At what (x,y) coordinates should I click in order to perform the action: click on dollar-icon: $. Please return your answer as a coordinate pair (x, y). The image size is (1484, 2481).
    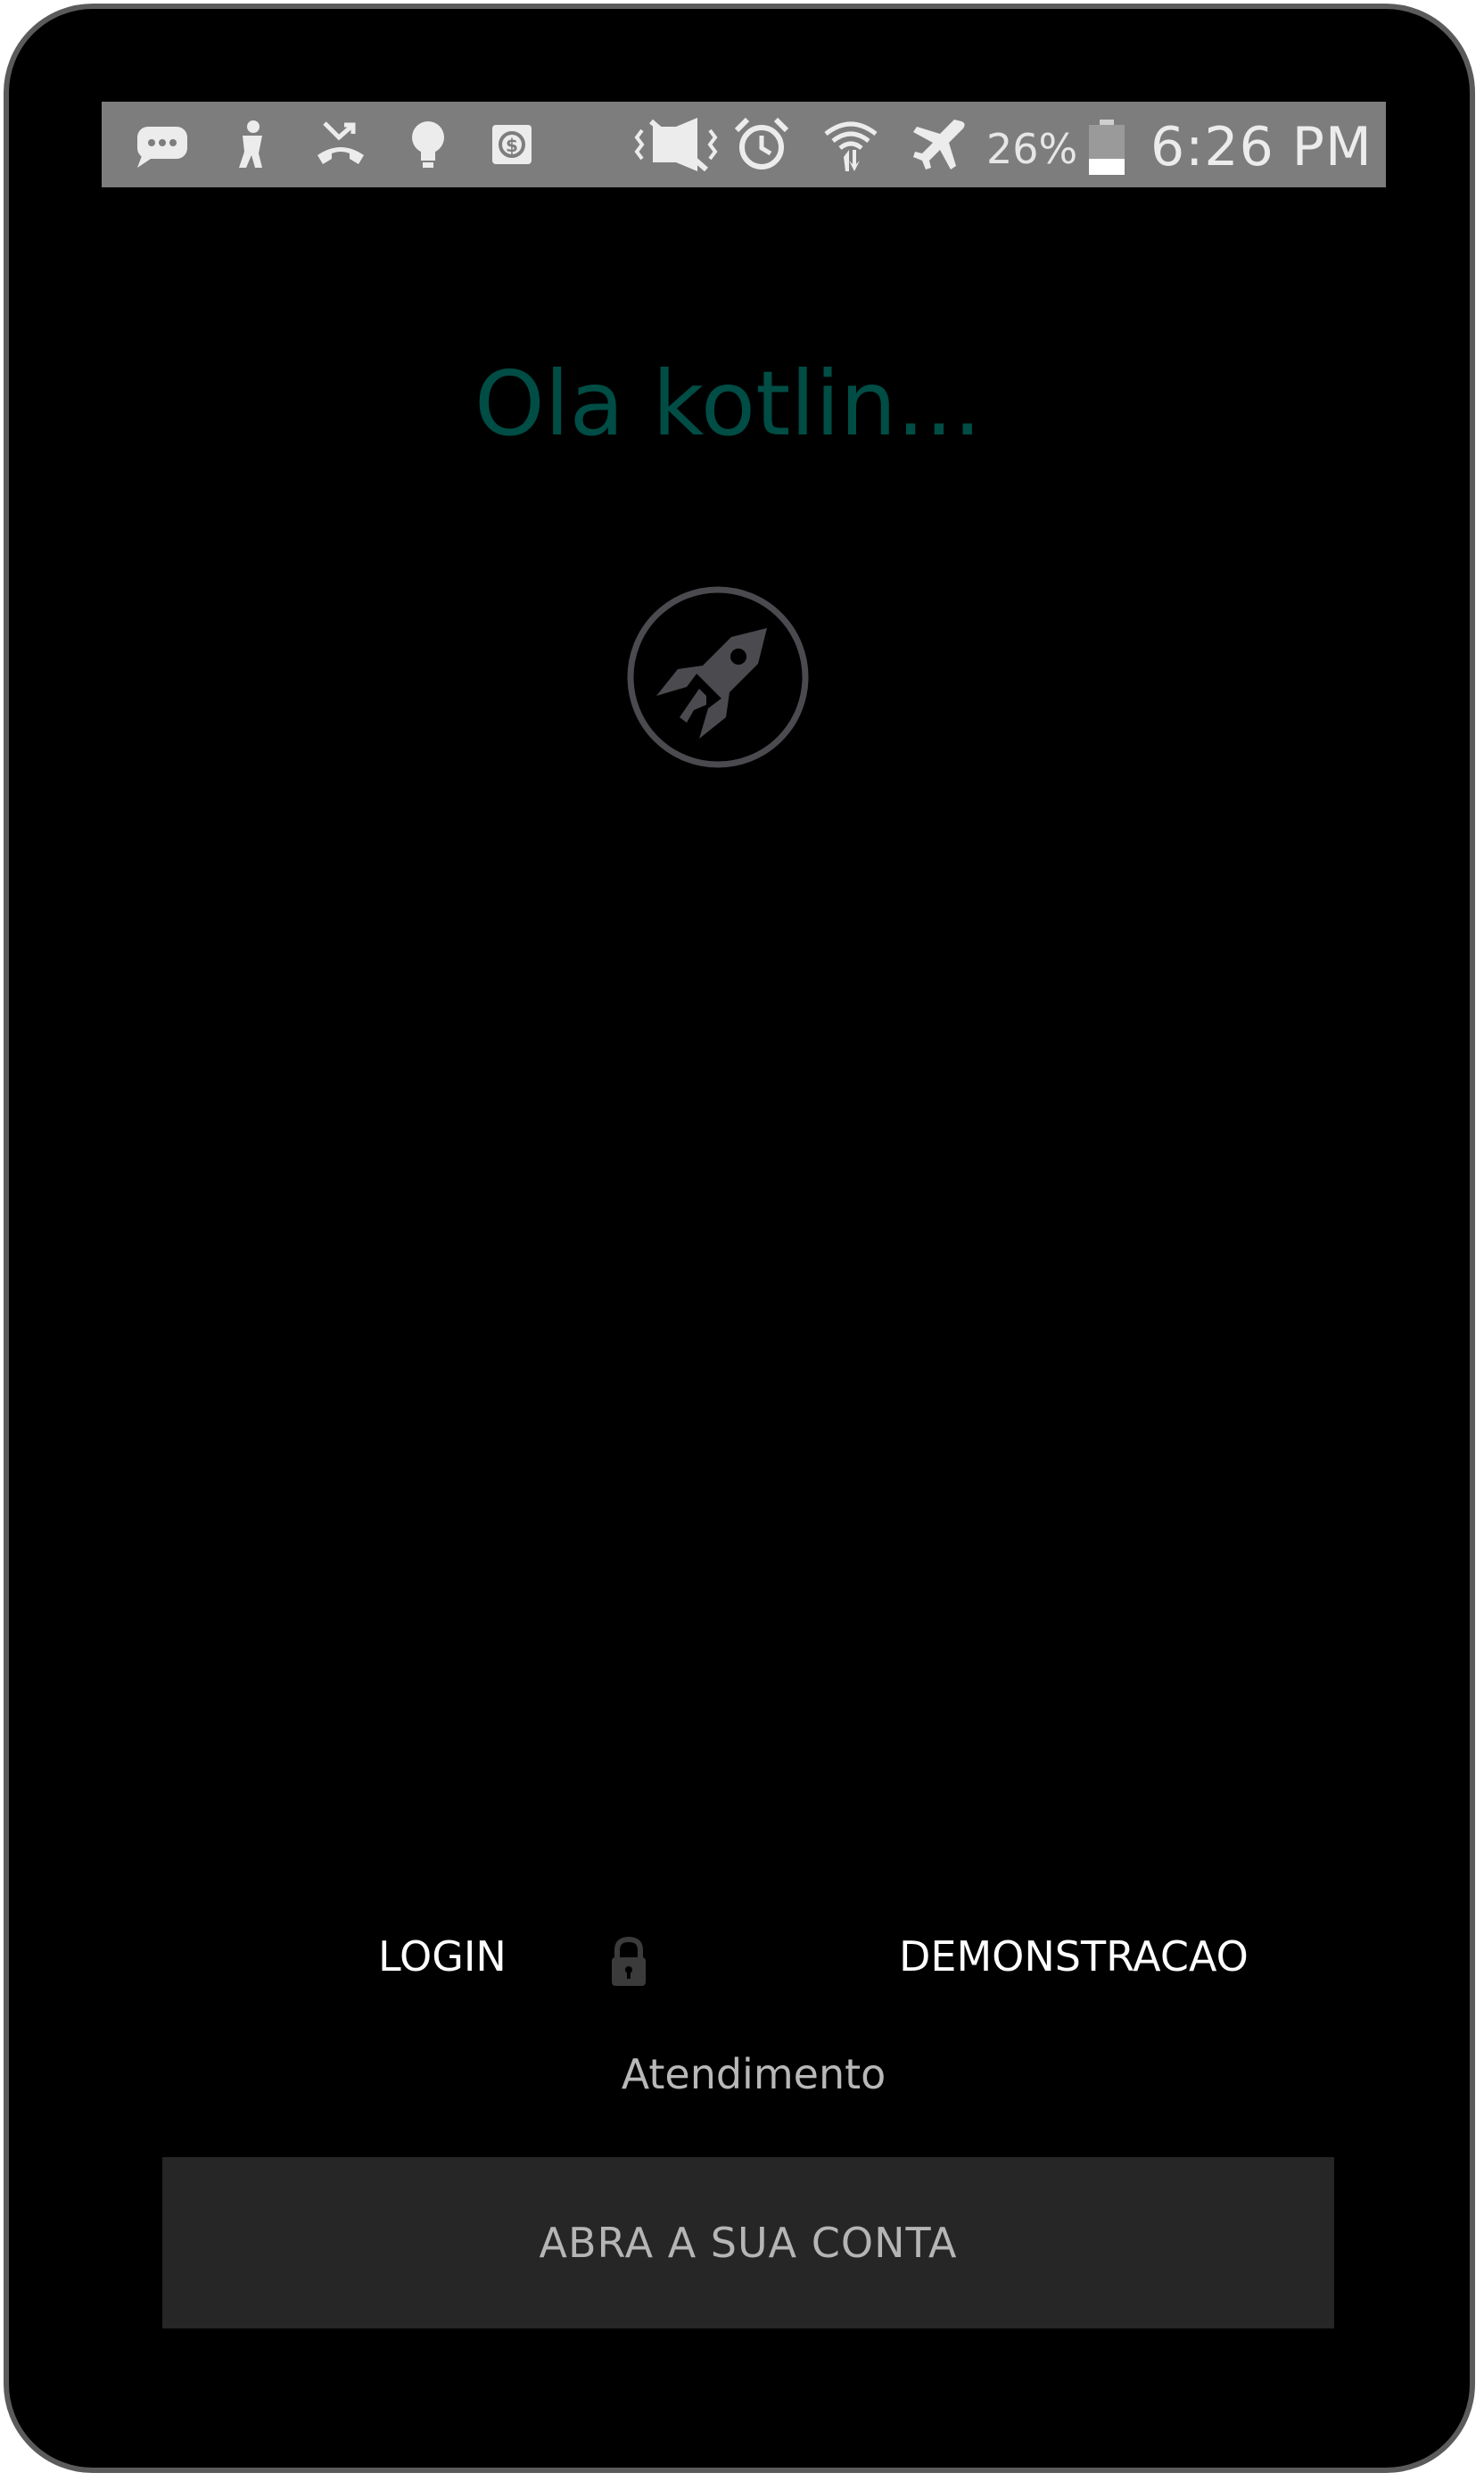
    Looking at the image, I should click on (512, 144).